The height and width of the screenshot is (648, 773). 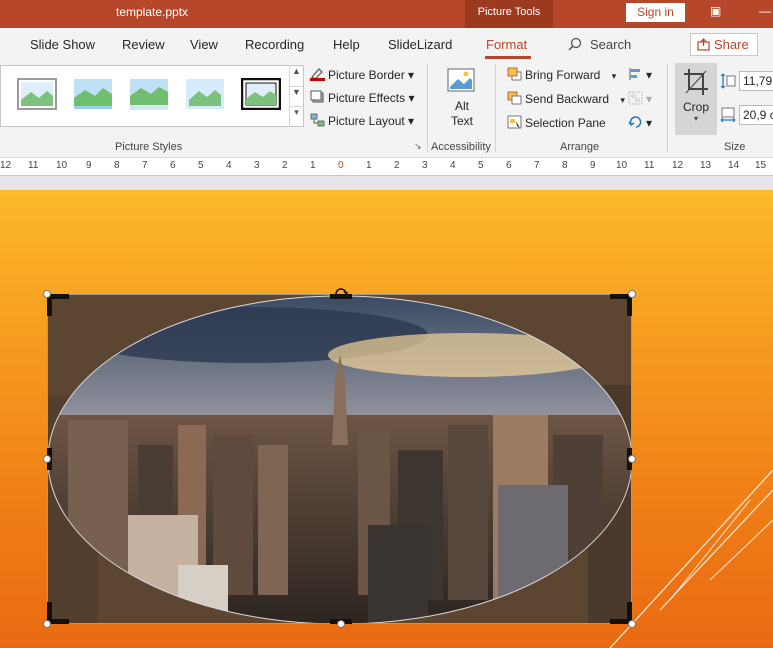 What do you see at coordinates (632, 459) in the screenshot?
I see `resize-handle-right` at bounding box center [632, 459].